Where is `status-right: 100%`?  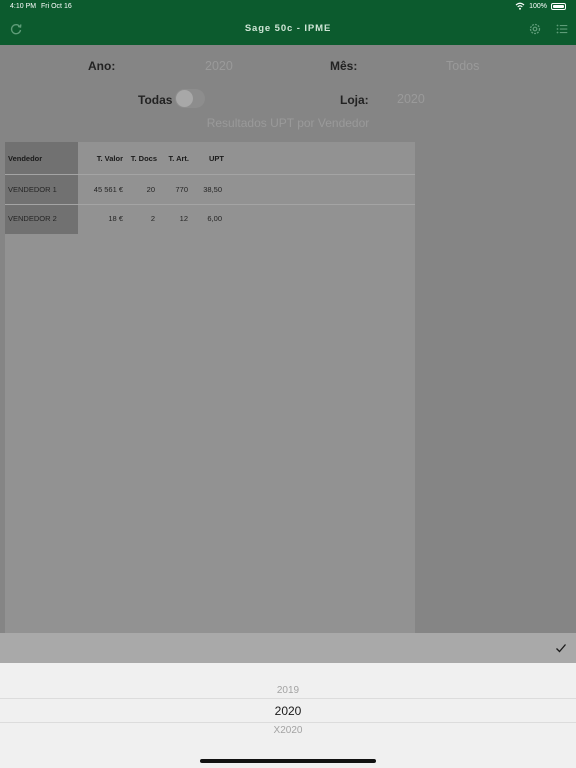 status-right: 100% is located at coordinates (540, 6).